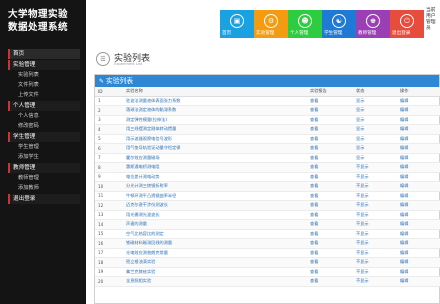 The height and width of the screenshot is (304, 440). What do you see at coordinates (44, 54) in the screenshot?
I see `nav-home: 首页` at bounding box center [44, 54].